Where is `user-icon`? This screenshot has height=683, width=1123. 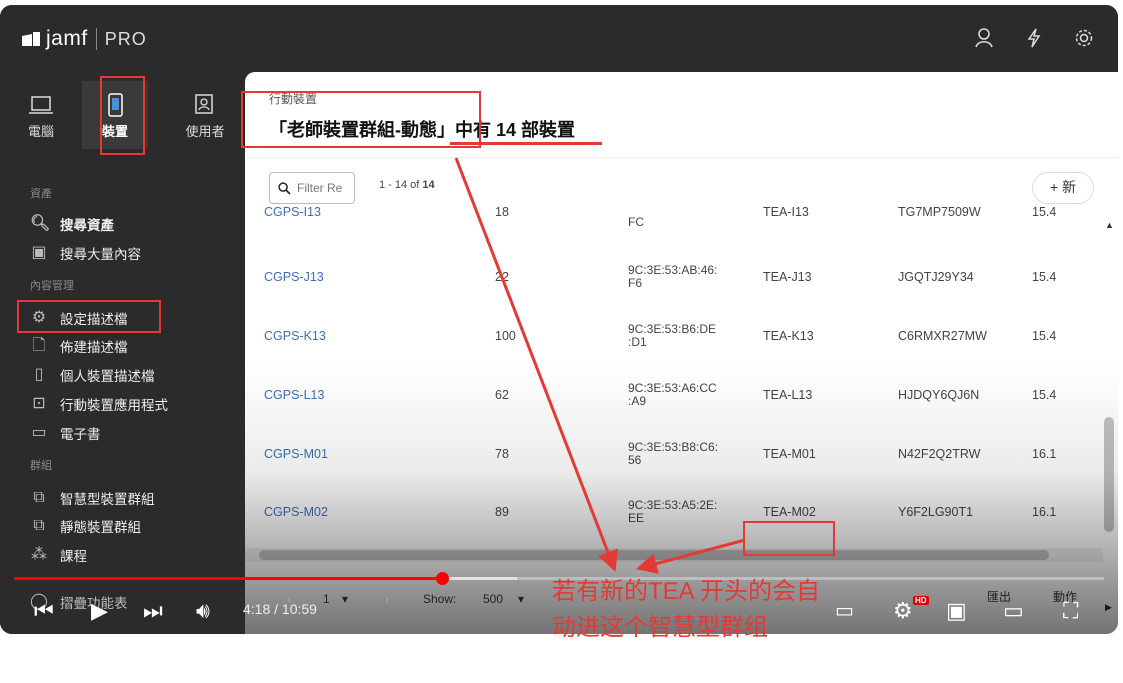
user-icon is located at coordinates (984, 39).